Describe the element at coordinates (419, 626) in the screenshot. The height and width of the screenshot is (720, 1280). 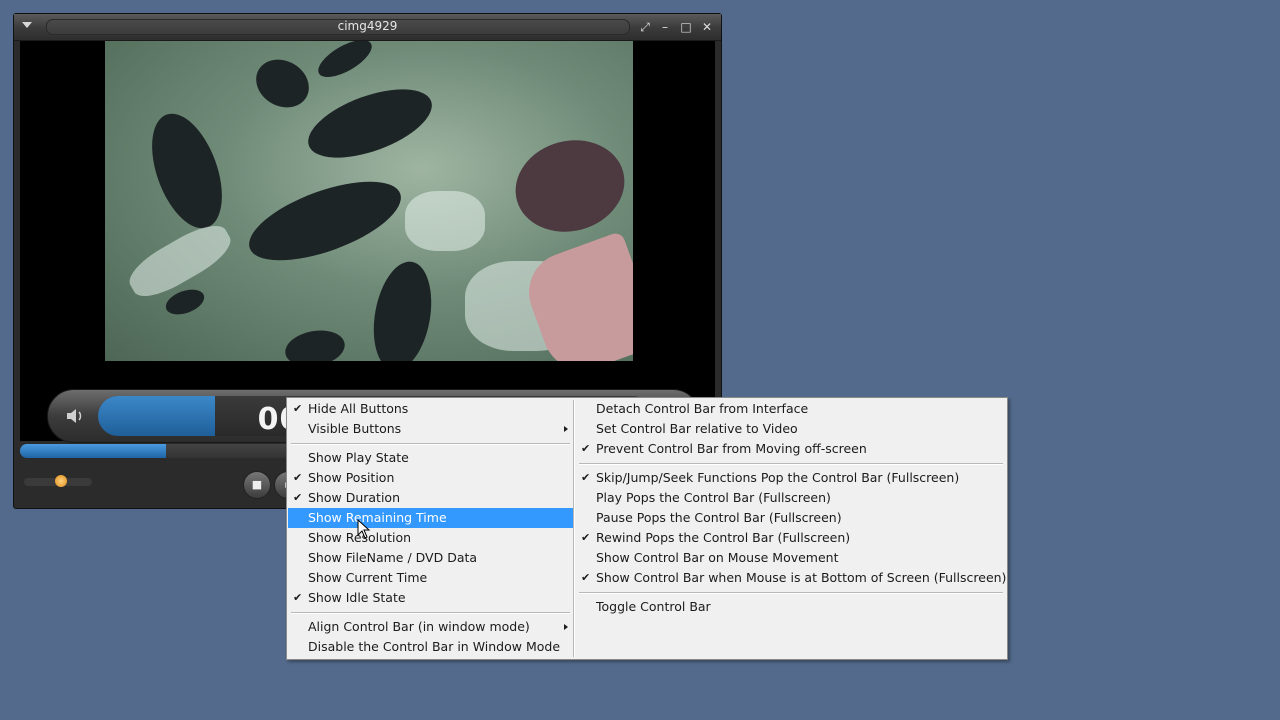
I see `menu-item-label: Align Control Bar (in window mode)` at that location.